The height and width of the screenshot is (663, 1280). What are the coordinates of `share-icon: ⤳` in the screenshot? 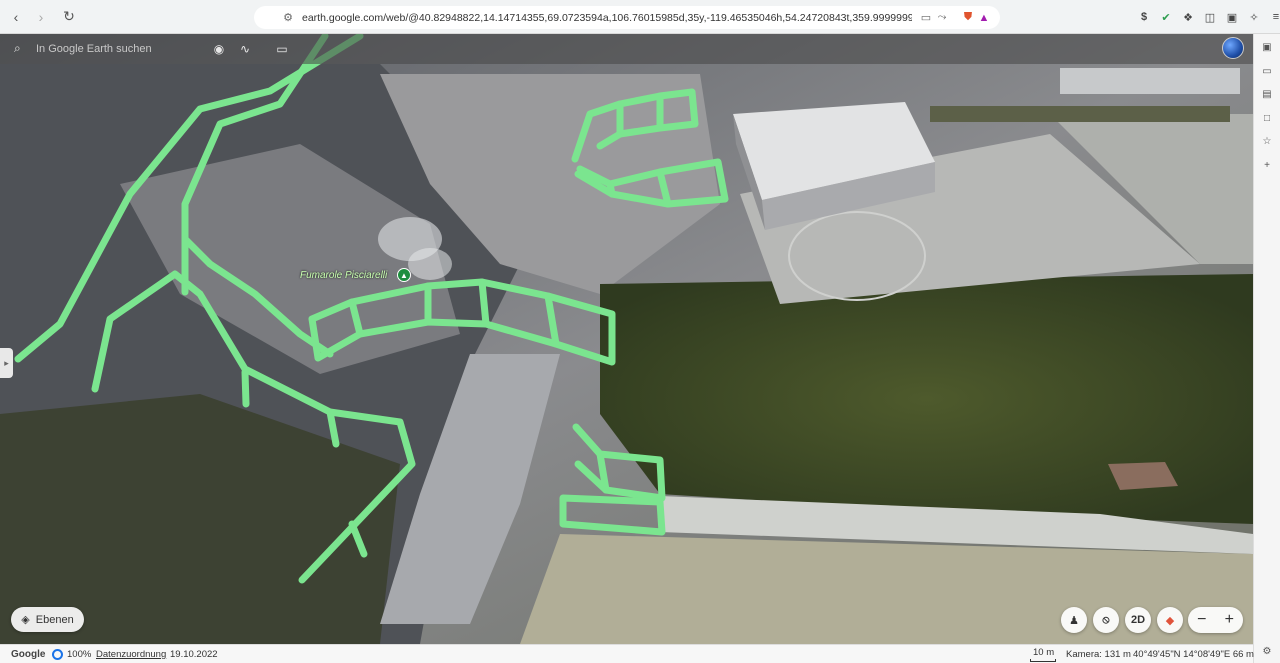 It's located at (942, 18).